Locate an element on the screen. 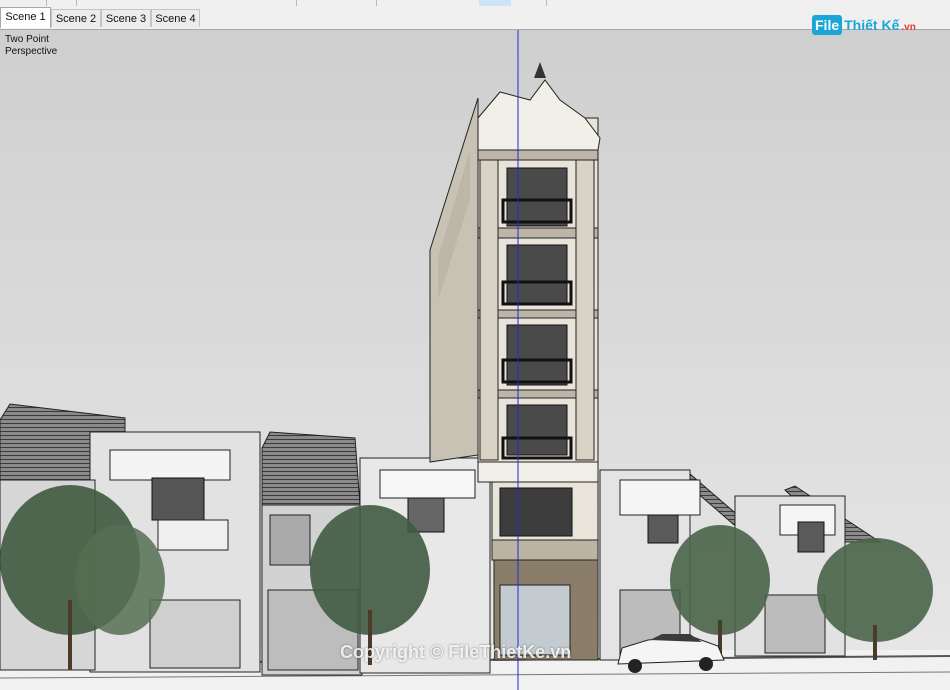  logo-domain: .vn is located at coordinates (908, 27).